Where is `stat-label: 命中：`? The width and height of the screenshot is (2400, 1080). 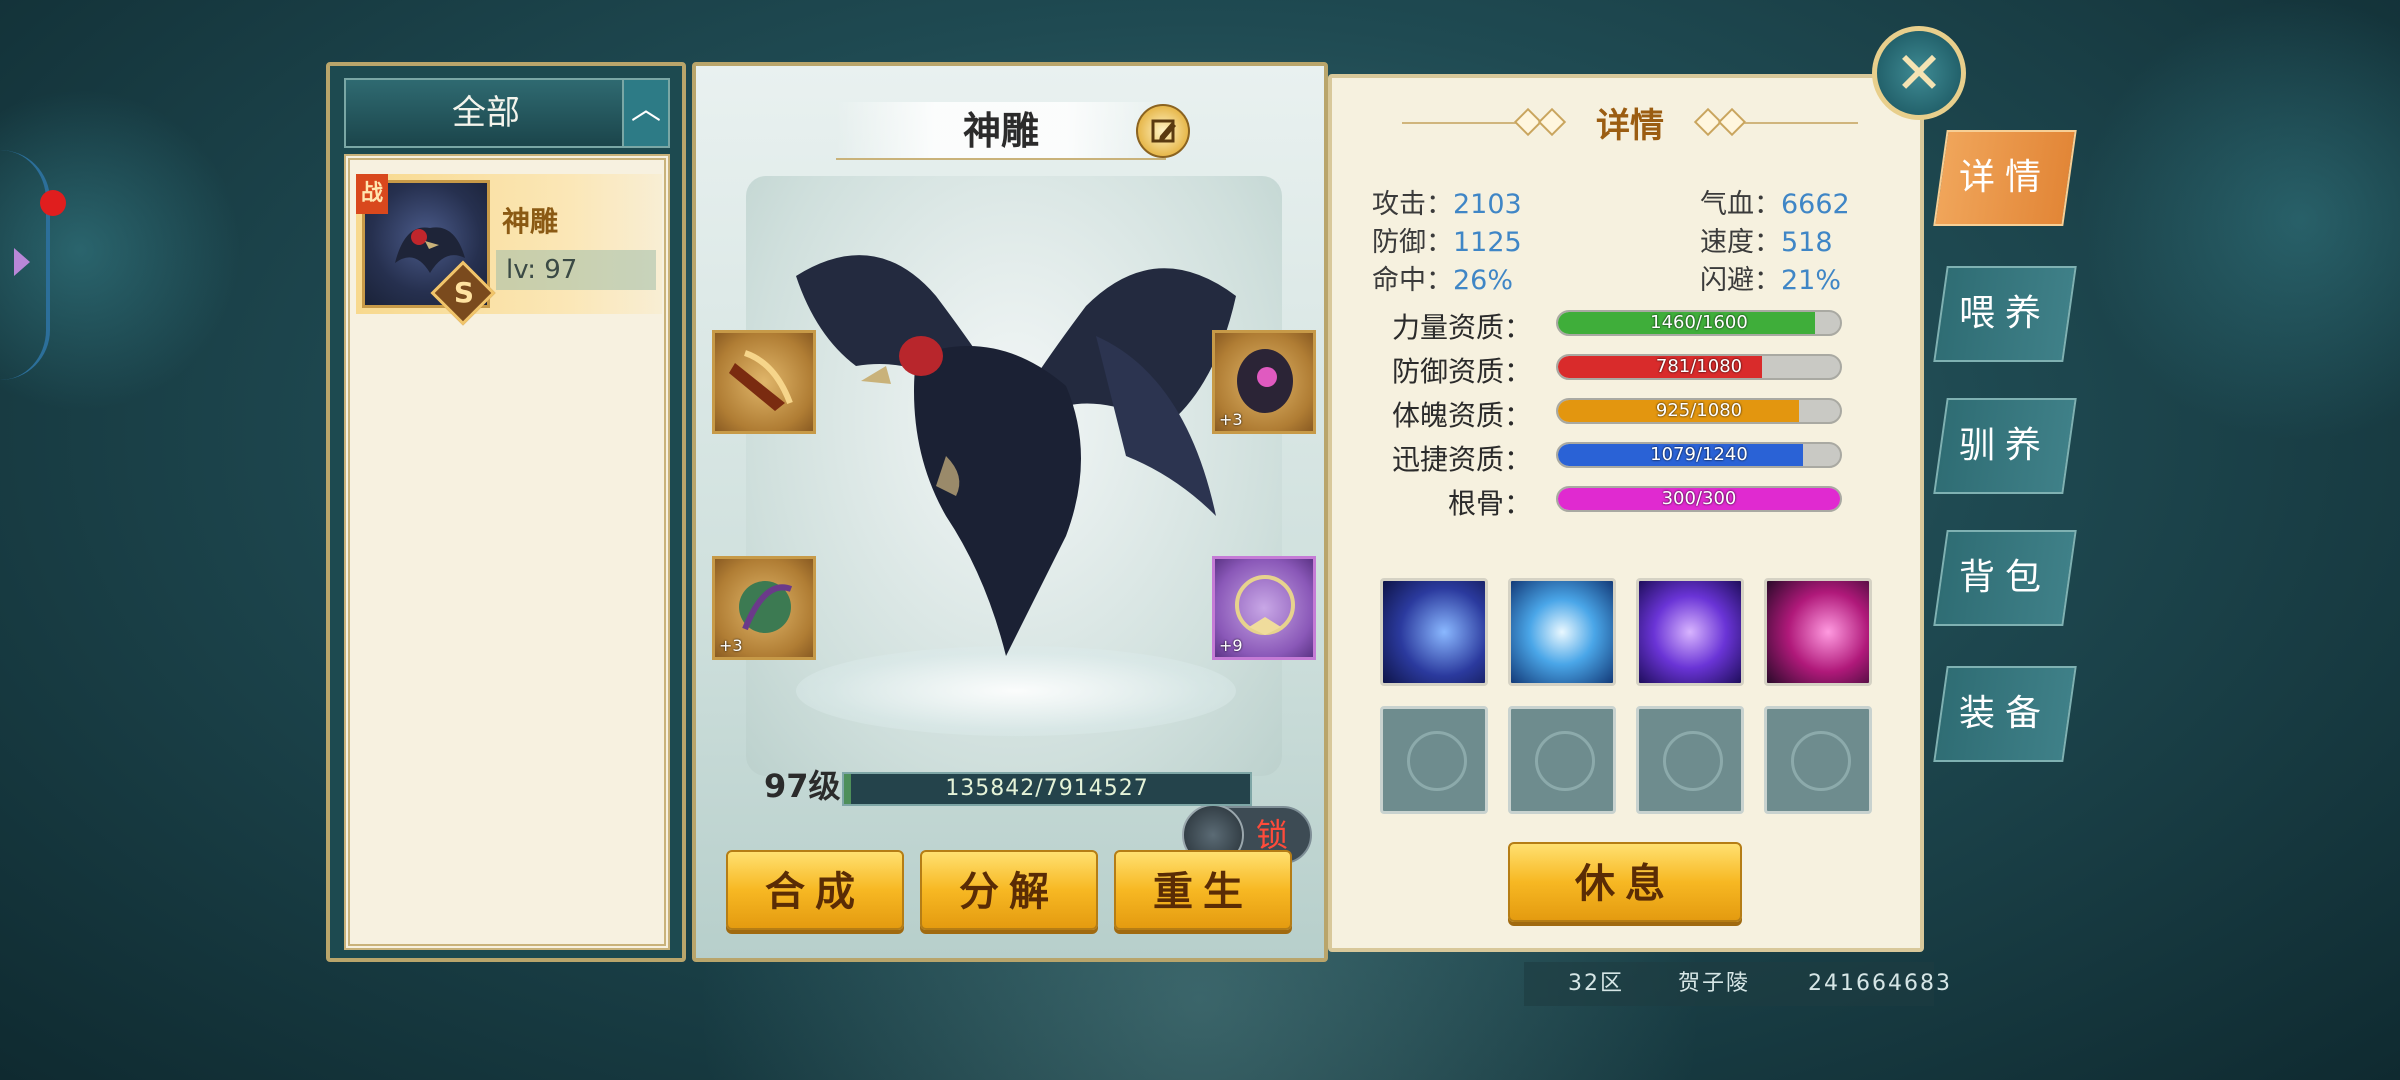 stat-label: 命中： is located at coordinates (1412, 280).